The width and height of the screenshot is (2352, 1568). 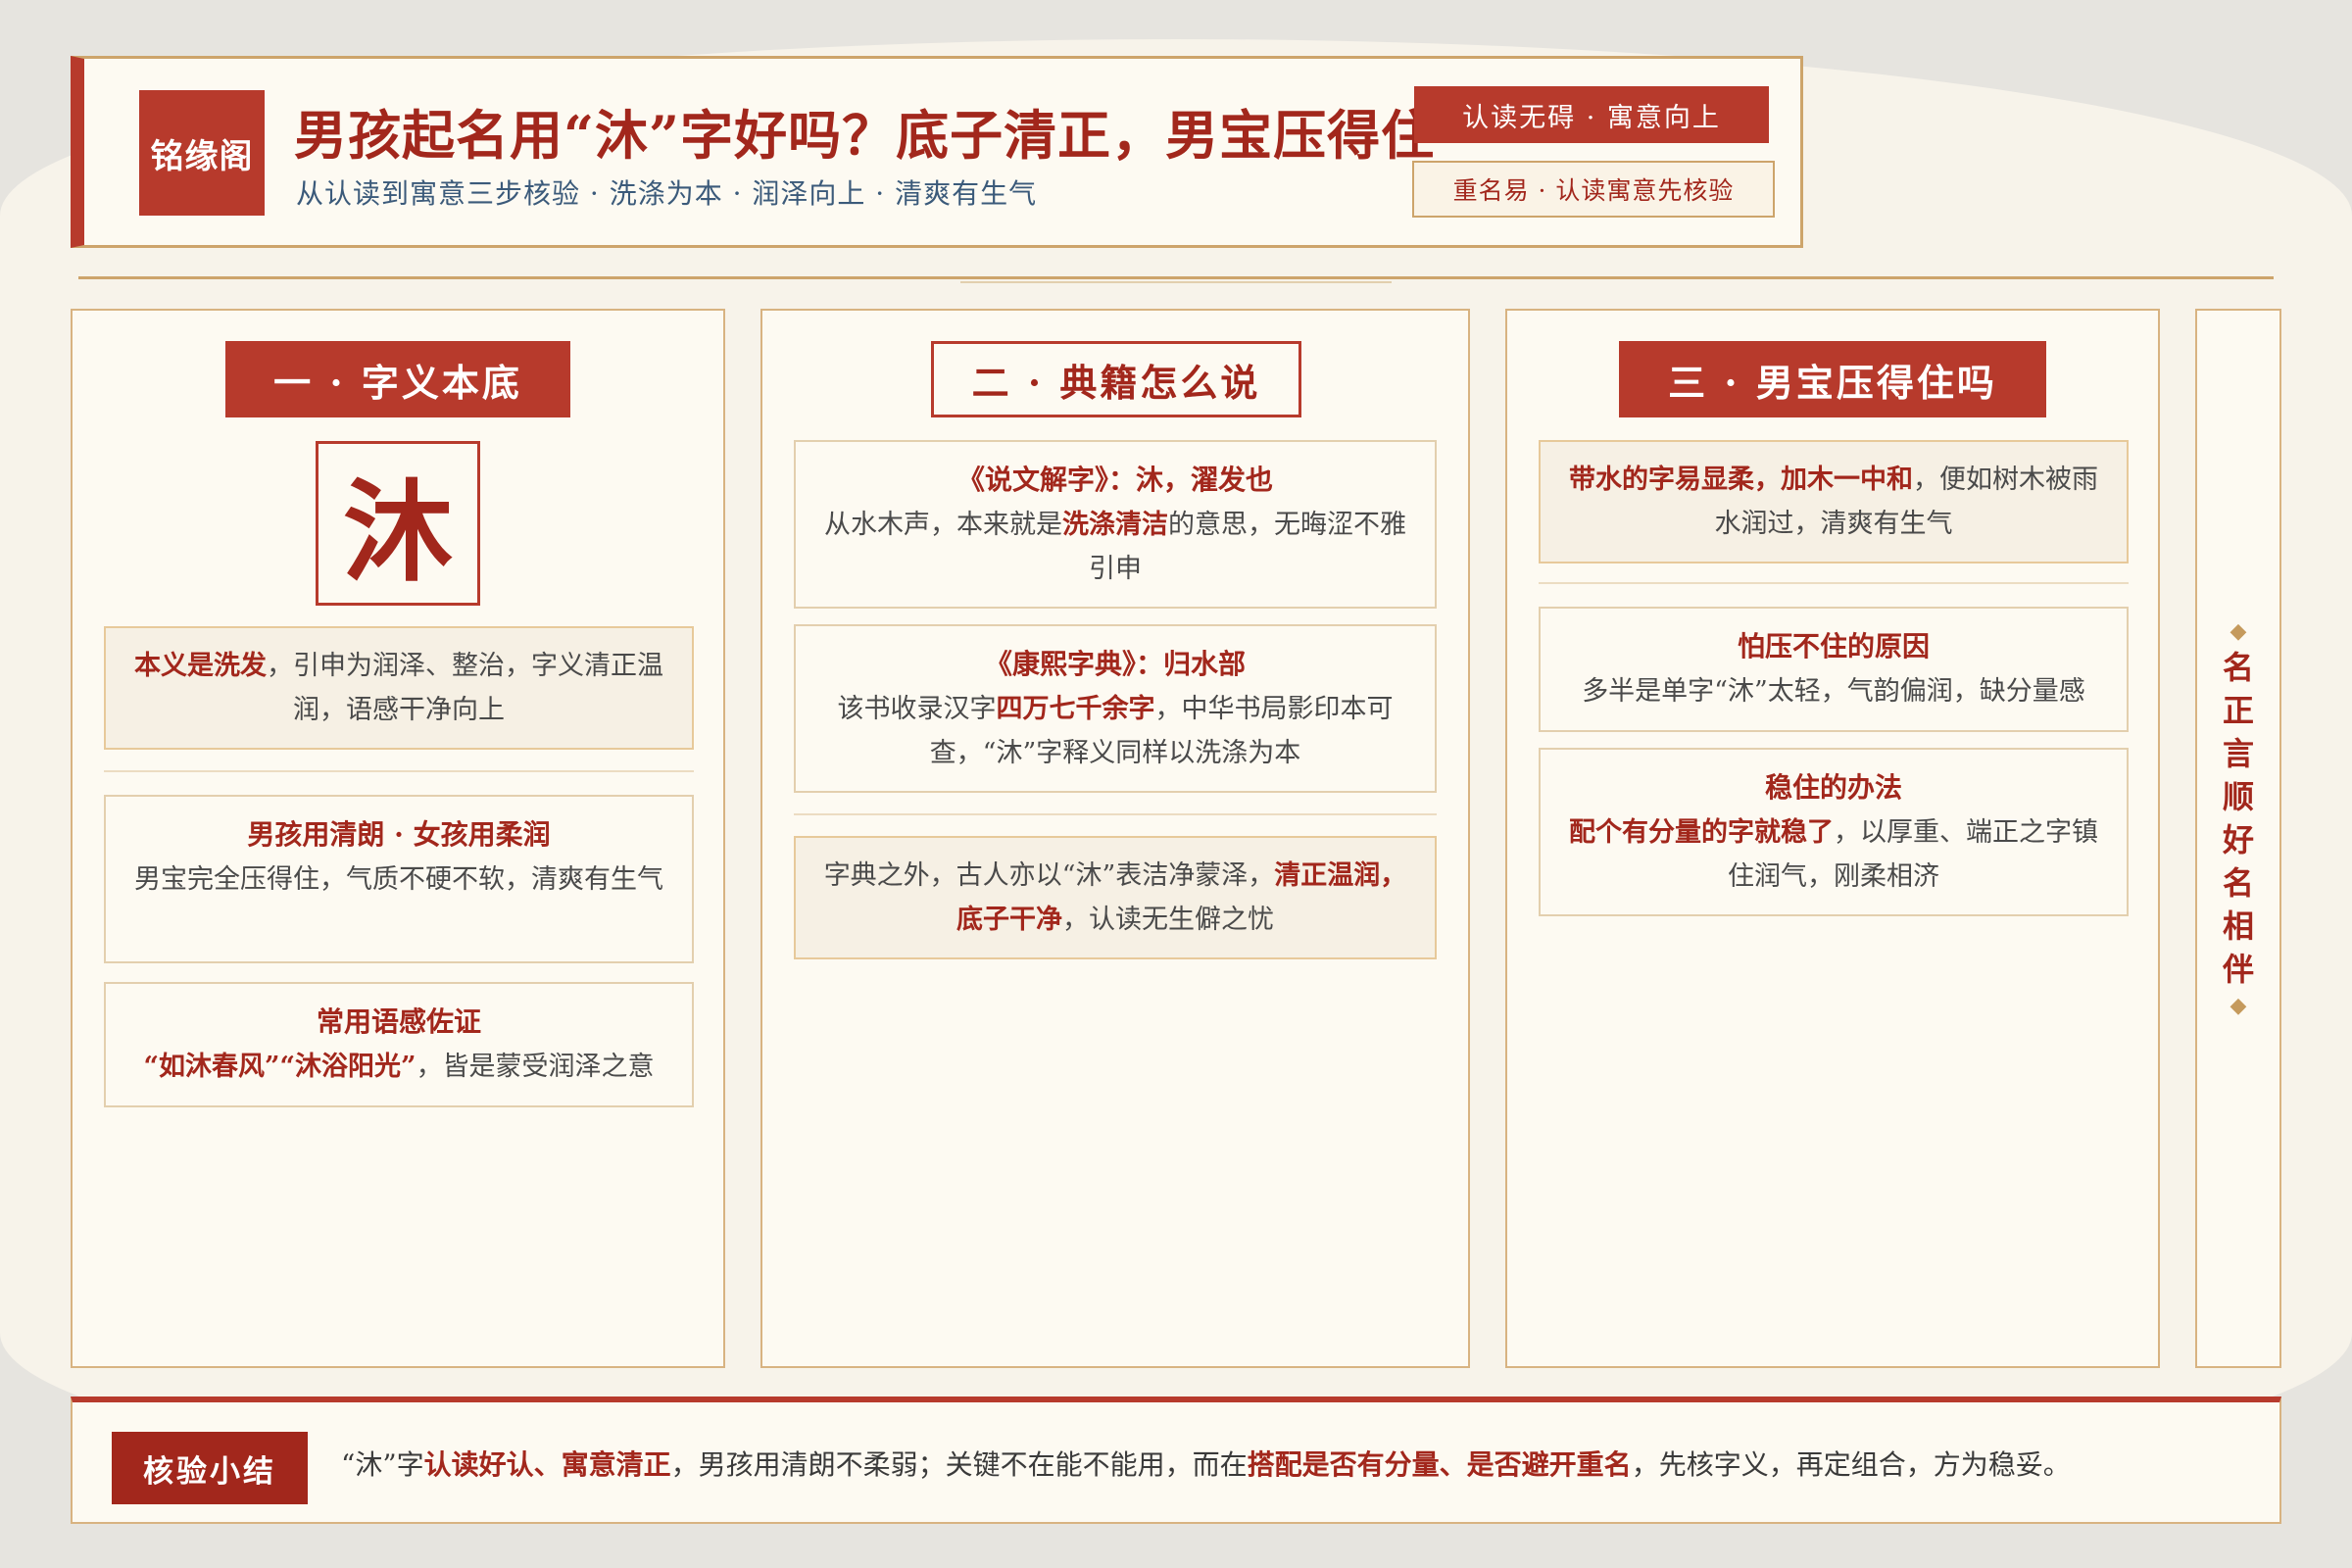 What do you see at coordinates (1834, 502) in the screenshot?
I see `suitability-card-balance: 带水的字易显柔，加木一中和，便如树木被雨水润过，清爽有生气` at bounding box center [1834, 502].